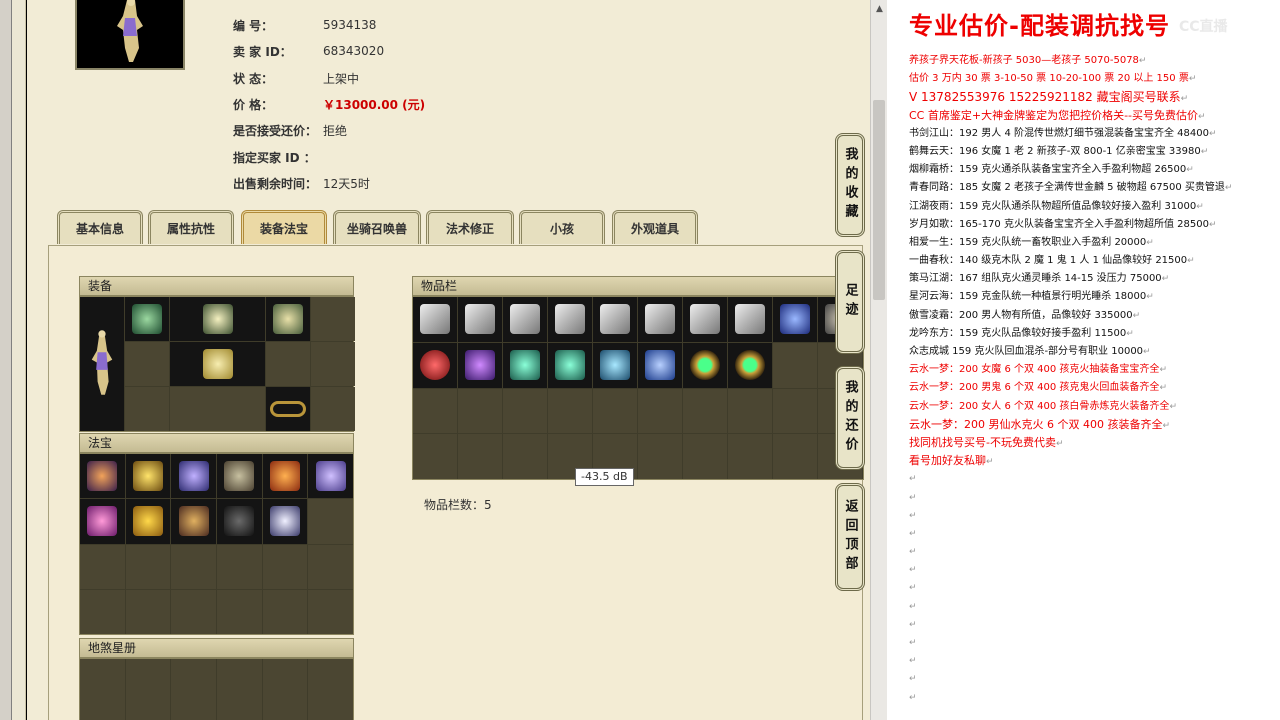 This screenshot has width=1280, height=720. Describe the element at coordinates (879, 8) in the screenshot. I see `scroll-up-arrow-icon: ▲` at that location.